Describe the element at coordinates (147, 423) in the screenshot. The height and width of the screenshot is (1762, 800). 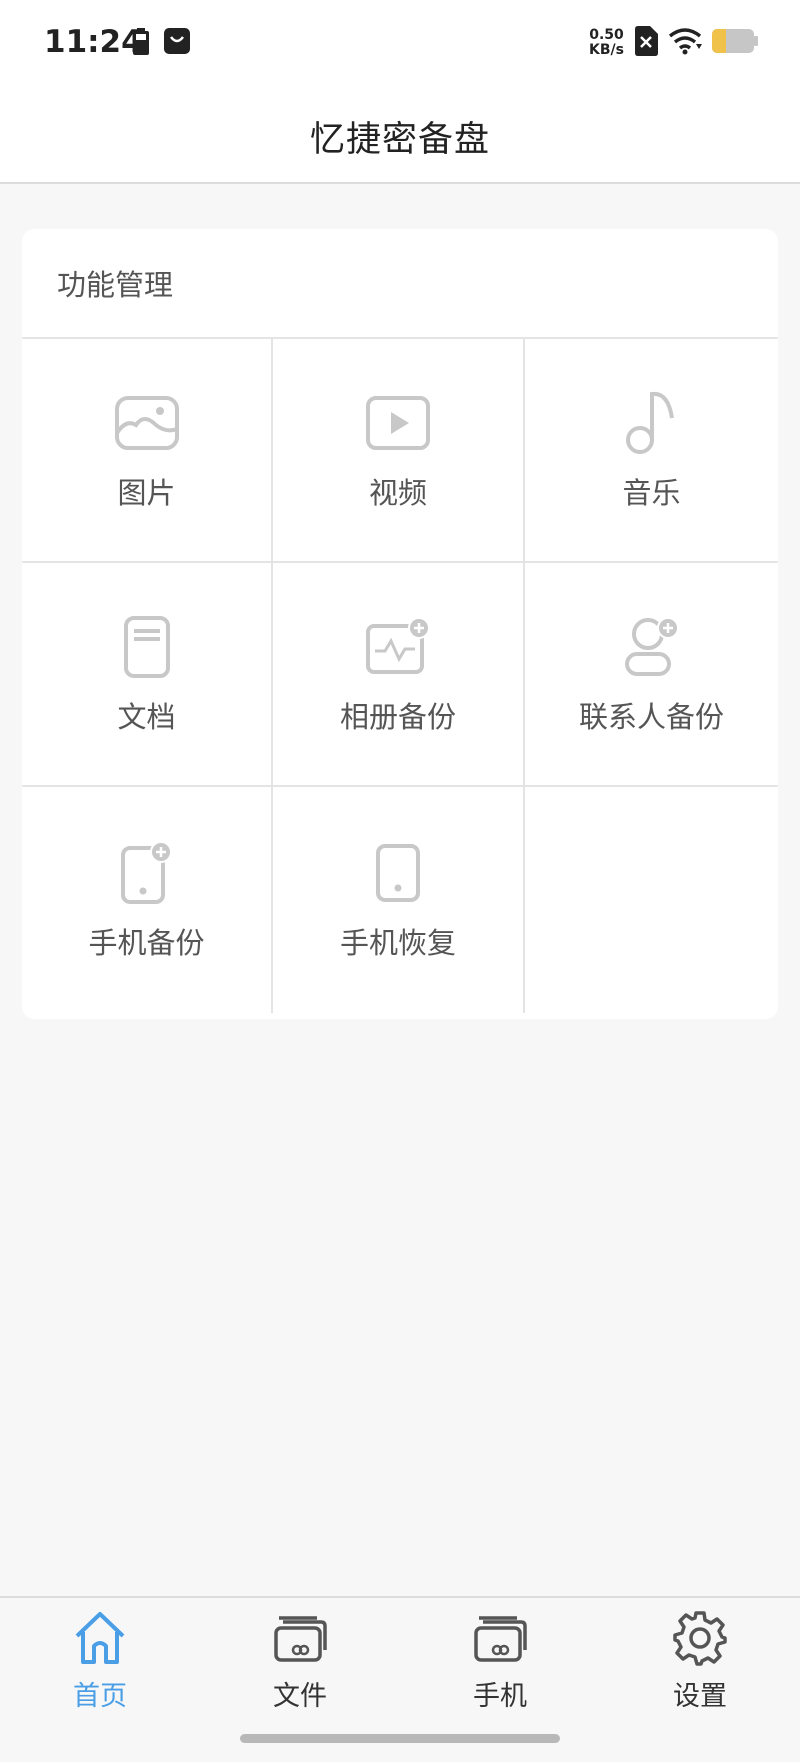
I see `image-icon` at that location.